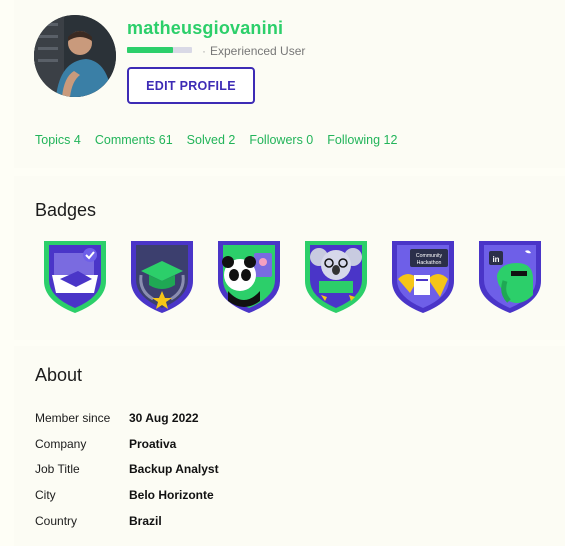 This screenshot has height=546, width=565. What do you see at coordinates (58, 140) in the screenshot?
I see `stat-topics: Topics 4` at bounding box center [58, 140].